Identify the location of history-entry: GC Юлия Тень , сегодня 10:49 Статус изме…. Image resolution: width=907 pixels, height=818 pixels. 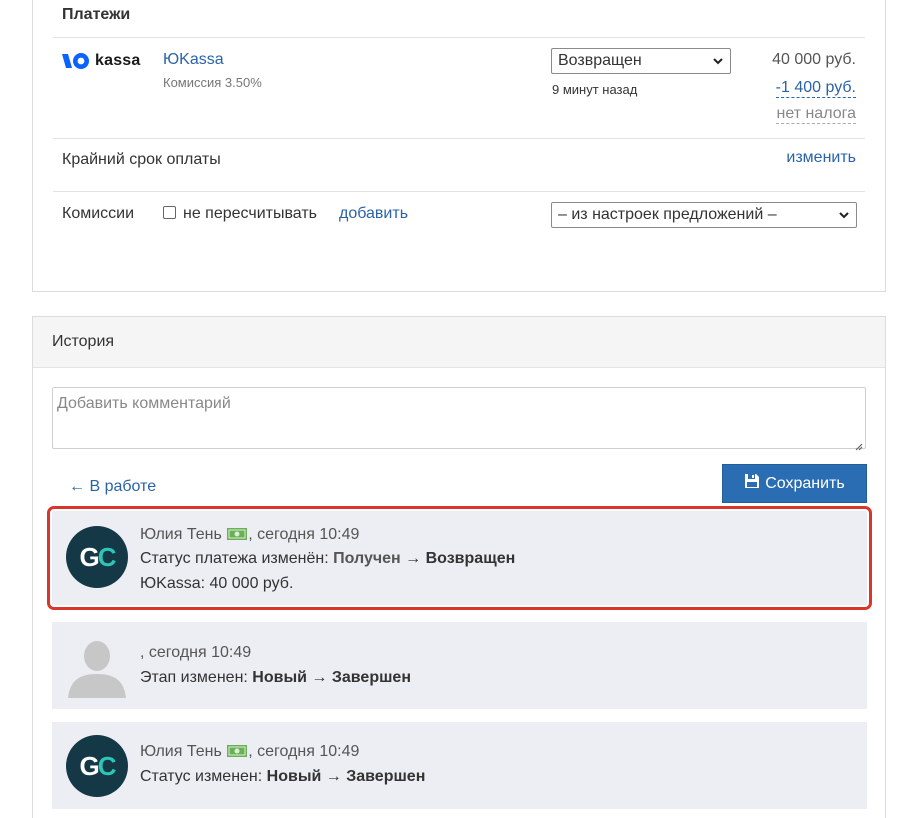
(459, 765).